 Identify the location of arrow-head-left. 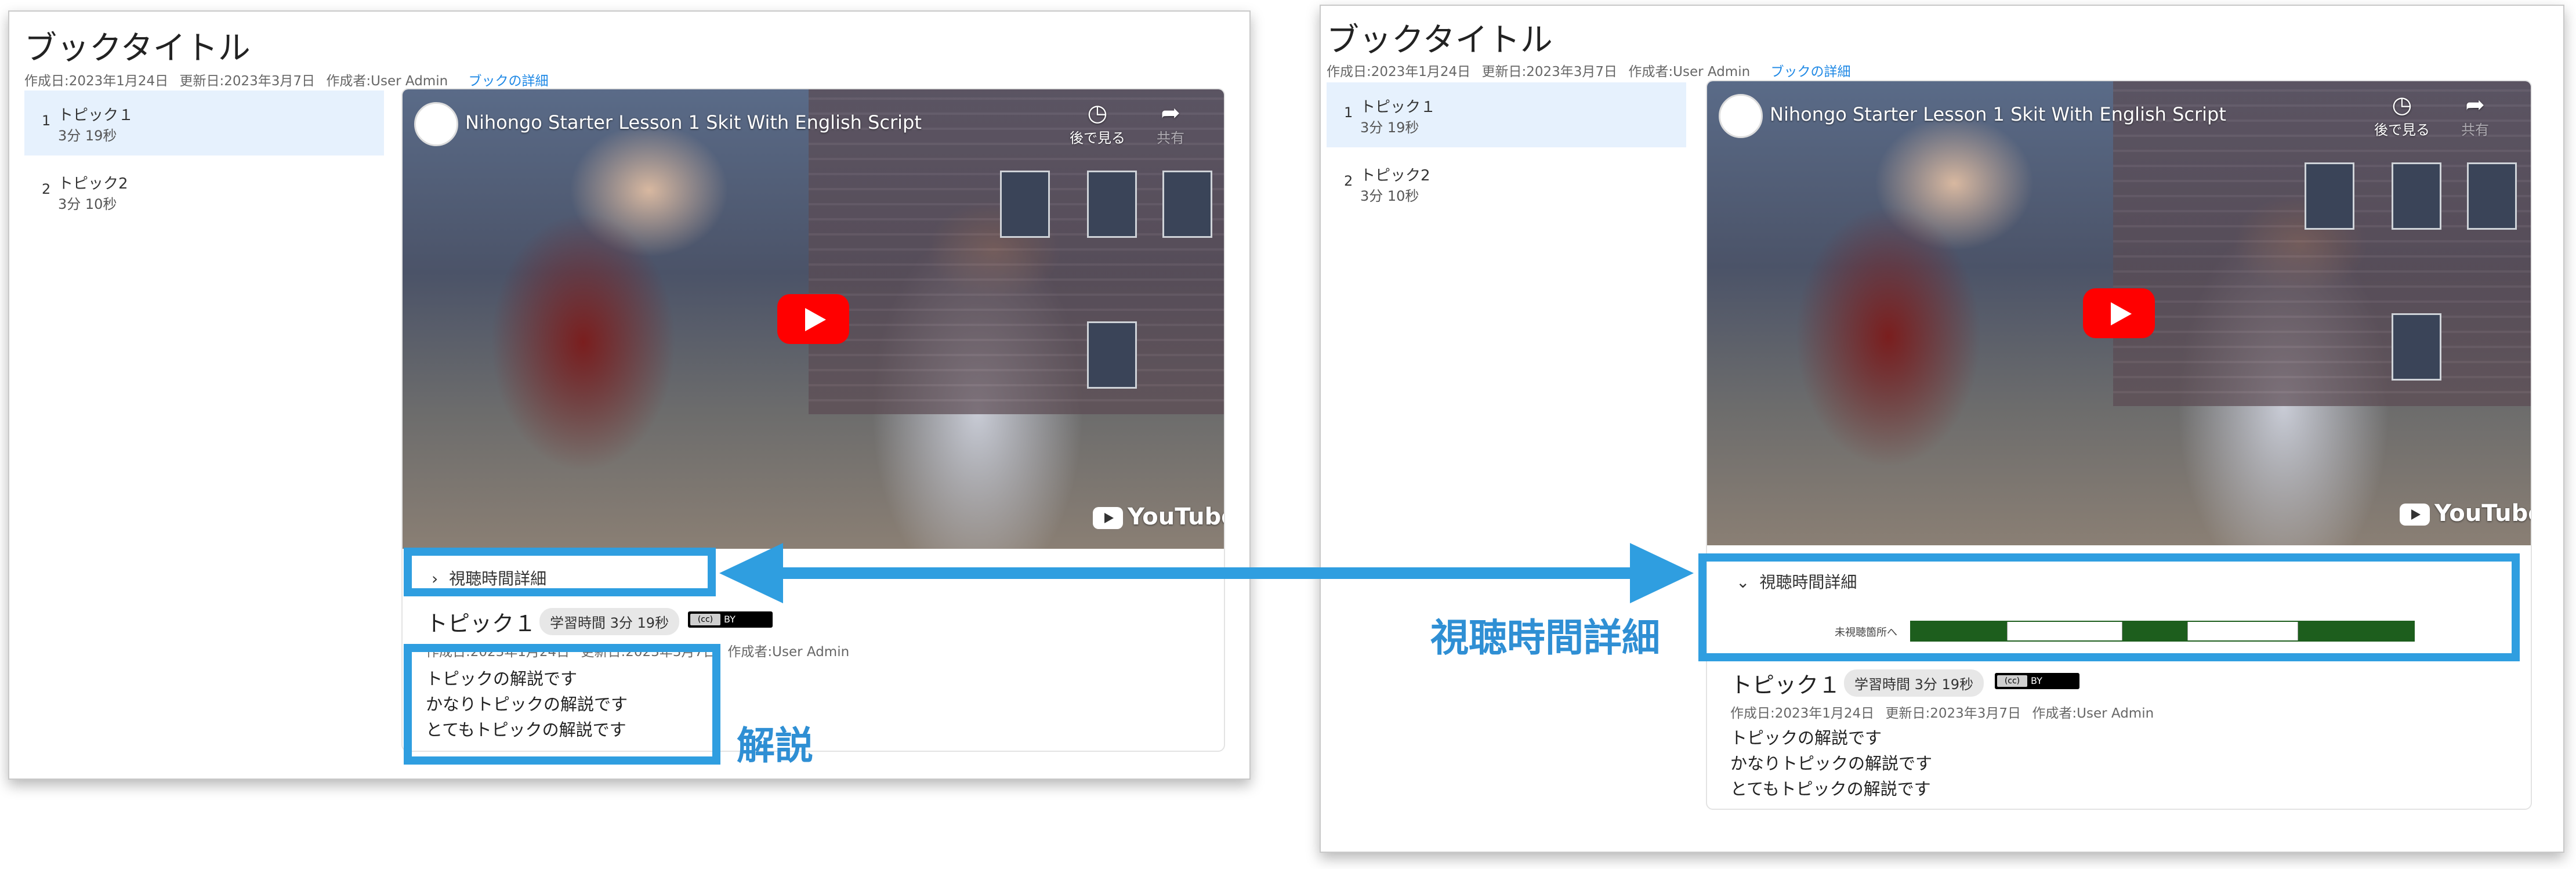
(751, 573).